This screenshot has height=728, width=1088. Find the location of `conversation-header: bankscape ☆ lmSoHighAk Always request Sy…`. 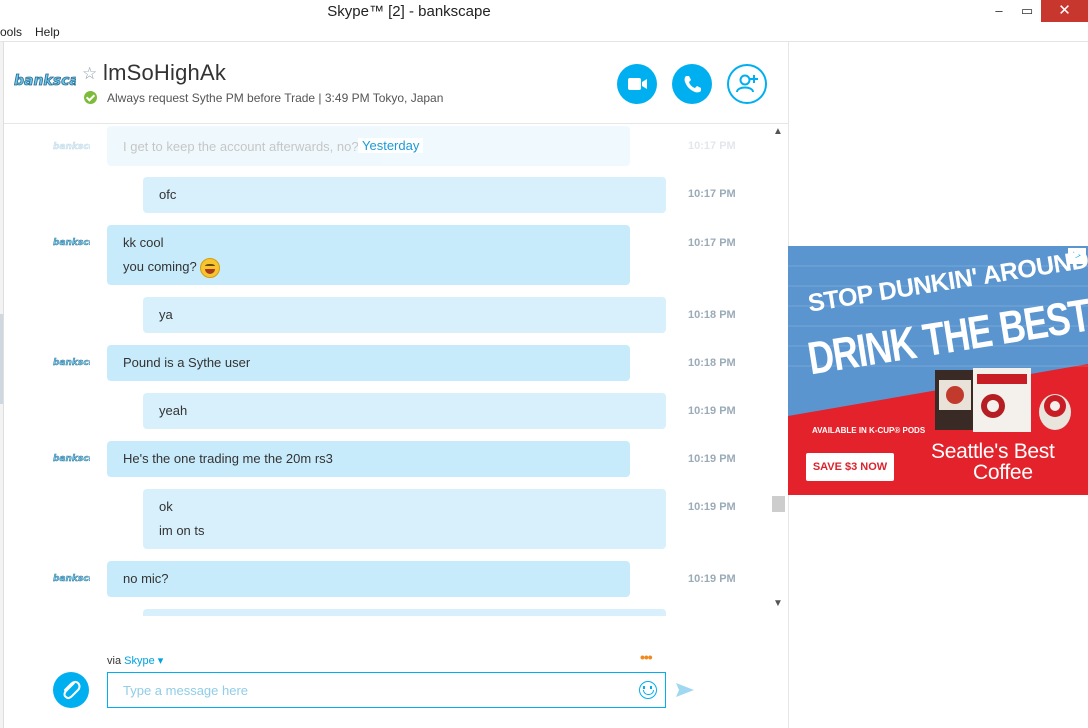

conversation-header: bankscape ☆ lmSoHighAk Always request Sy… is located at coordinates (396, 83).